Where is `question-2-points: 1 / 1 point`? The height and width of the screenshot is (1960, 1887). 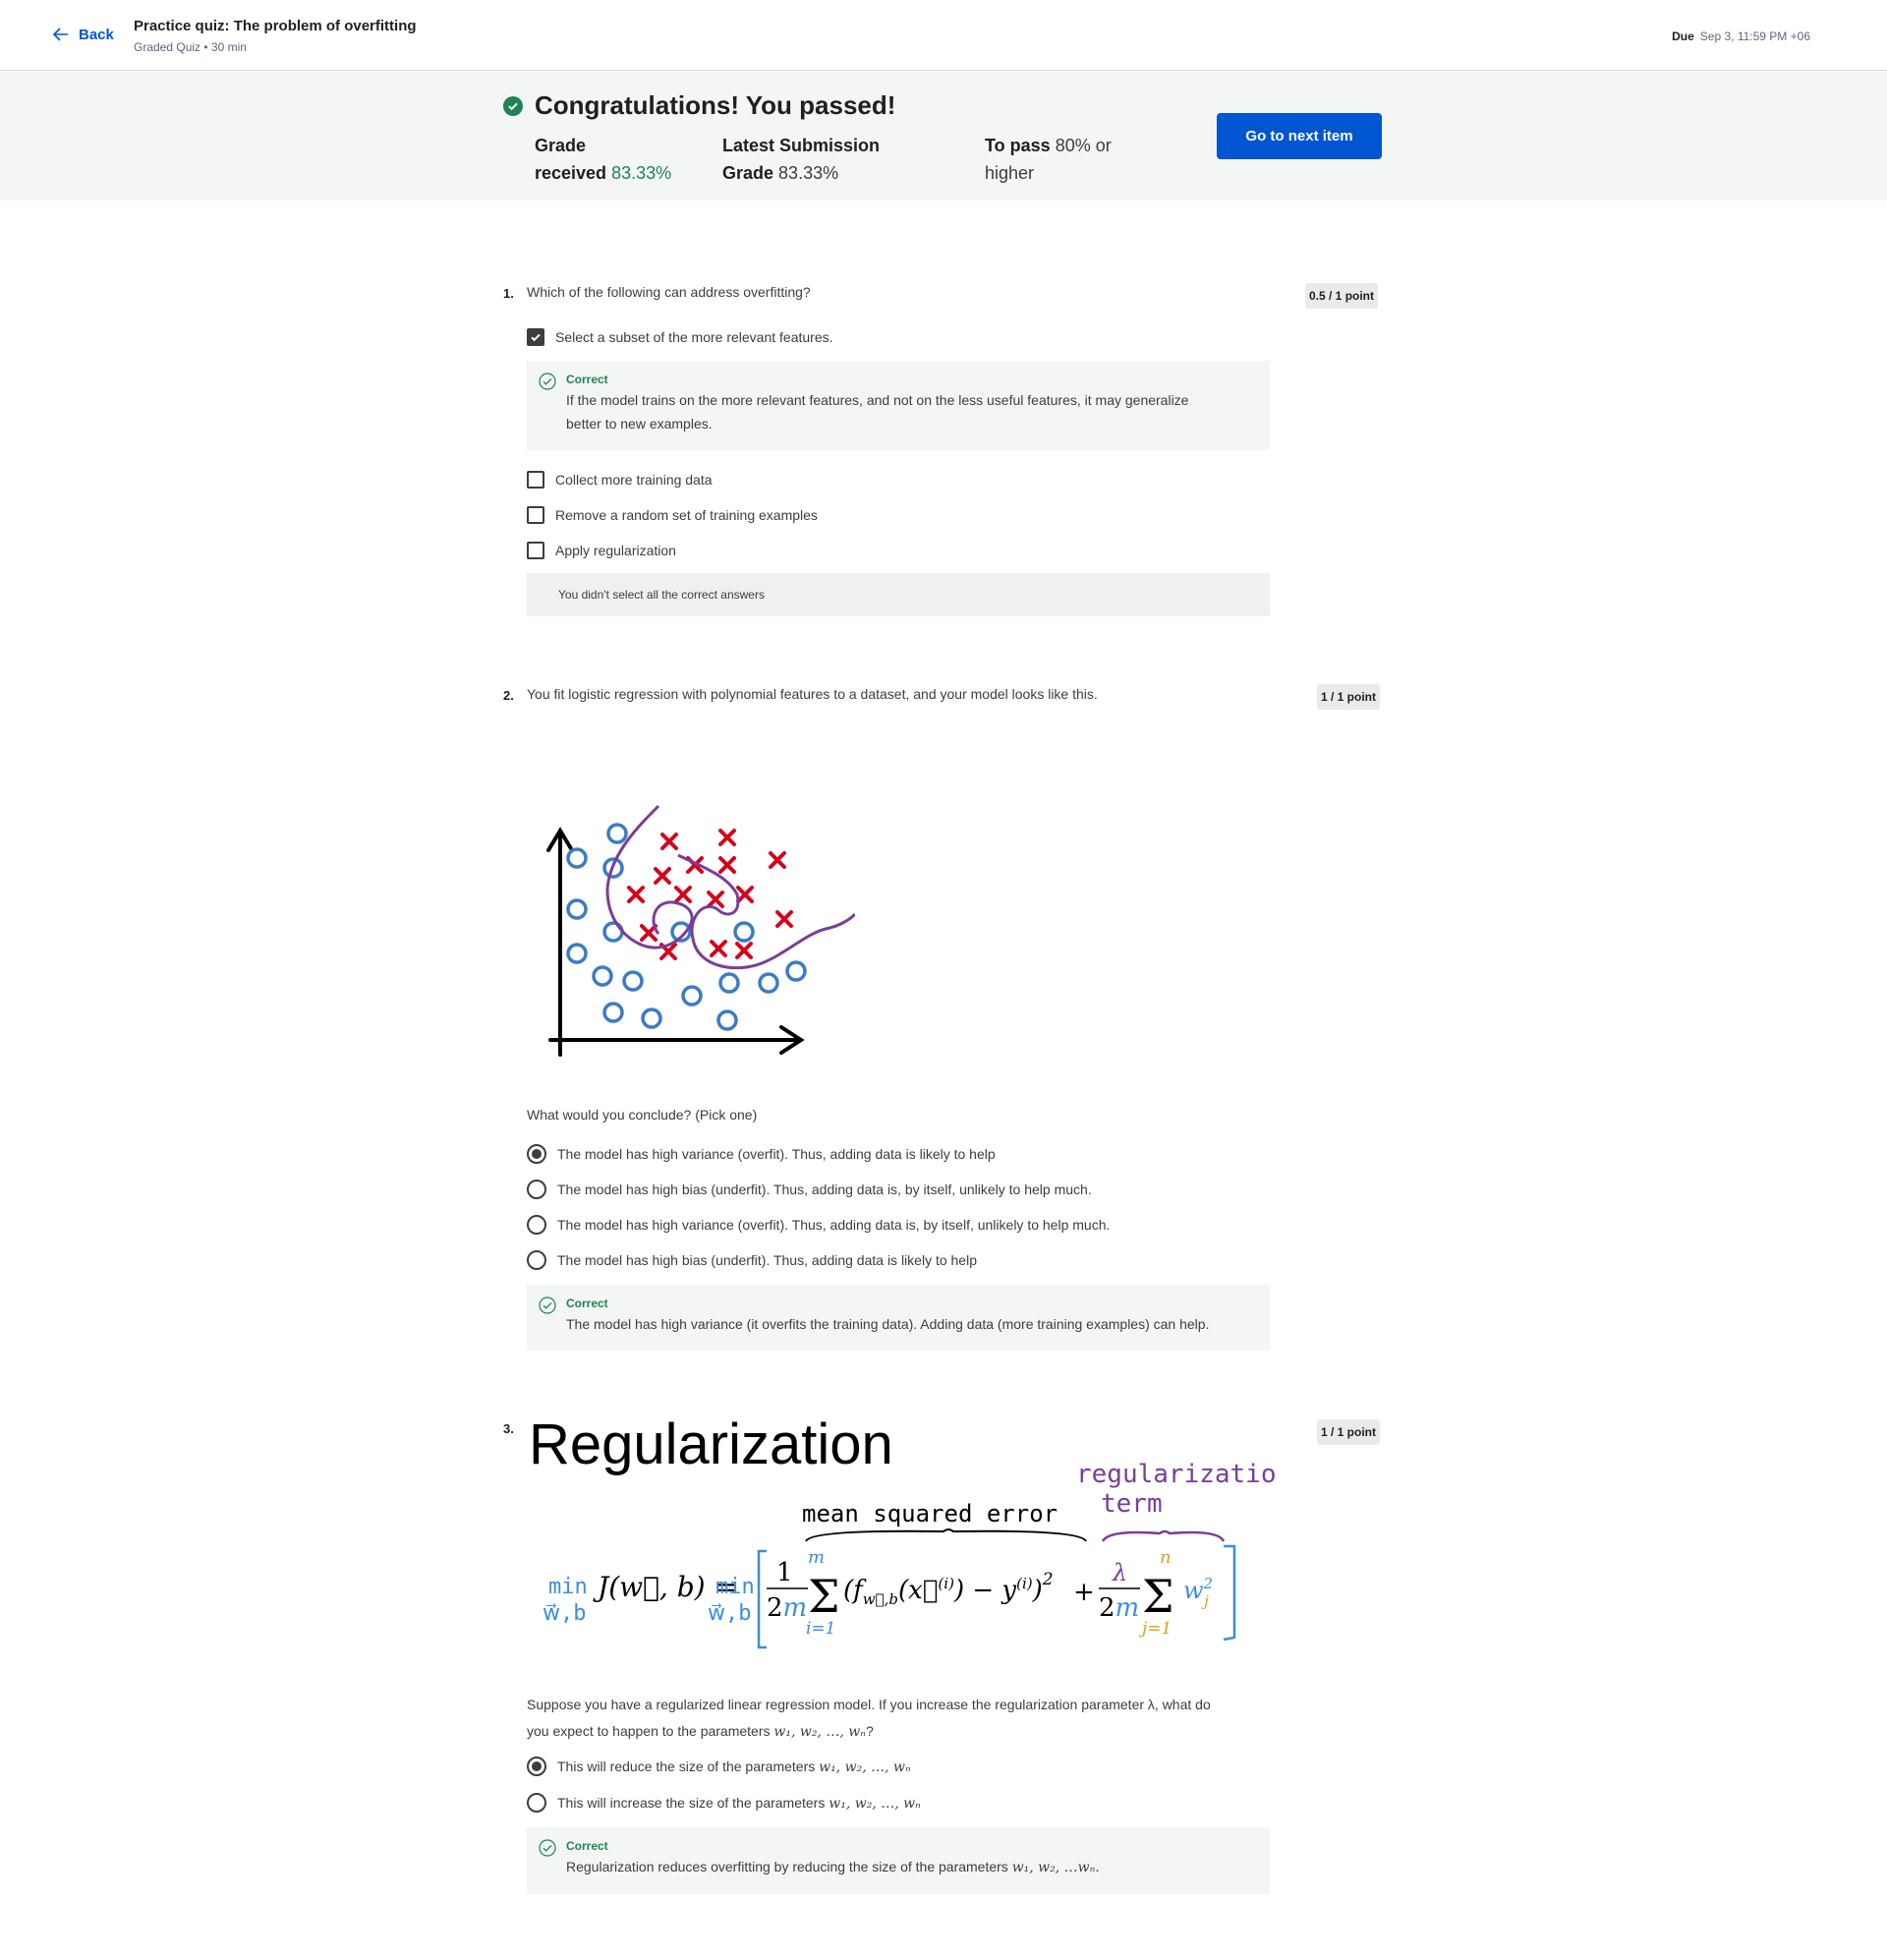 question-2-points: 1 / 1 point is located at coordinates (1349, 697).